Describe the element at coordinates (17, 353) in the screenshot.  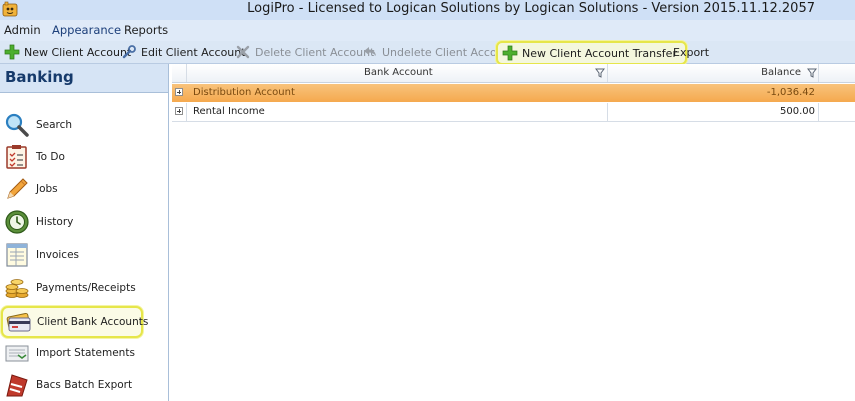
I see `import-icon` at that location.